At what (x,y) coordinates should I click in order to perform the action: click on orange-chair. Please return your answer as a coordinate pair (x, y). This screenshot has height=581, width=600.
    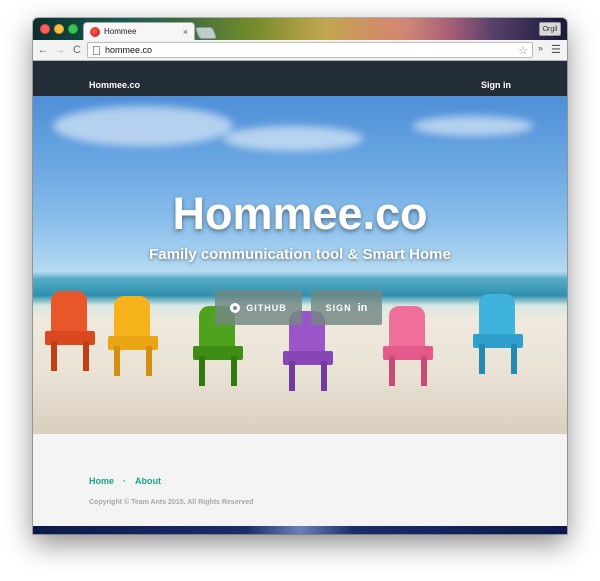
    Looking at the image, I should click on (75, 336).